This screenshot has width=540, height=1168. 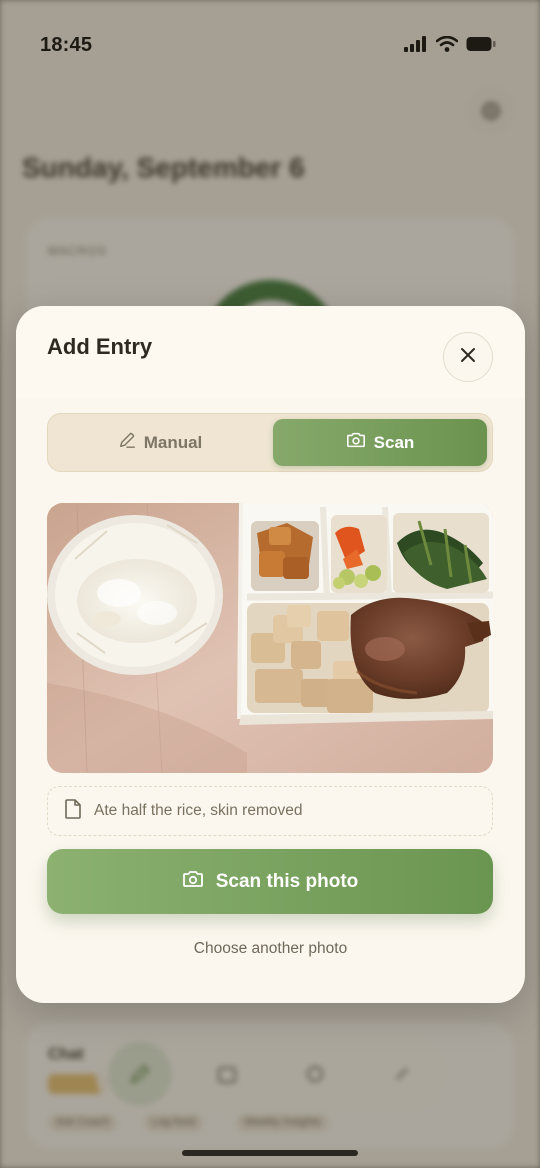 I want to click on document-icon, so click(x=73, y=811).